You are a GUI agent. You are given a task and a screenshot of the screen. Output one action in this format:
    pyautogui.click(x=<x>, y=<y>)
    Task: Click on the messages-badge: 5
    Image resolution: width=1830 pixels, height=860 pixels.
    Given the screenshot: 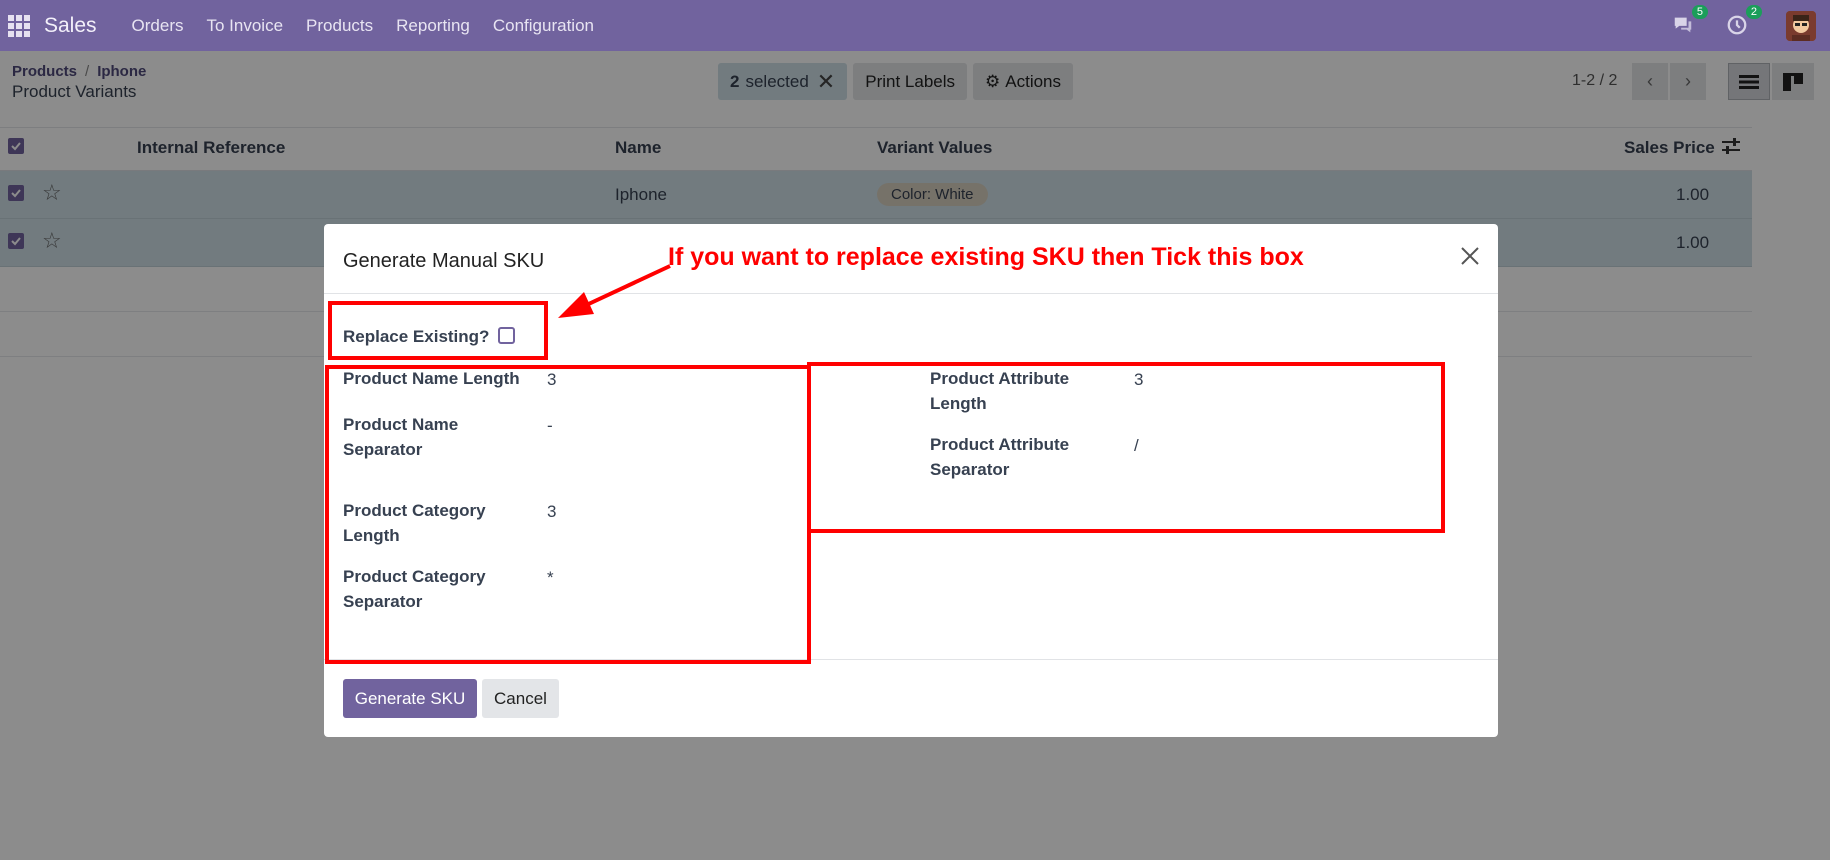 What is the action you would take?
    pyautogui.click(x=1699, y=11)
    